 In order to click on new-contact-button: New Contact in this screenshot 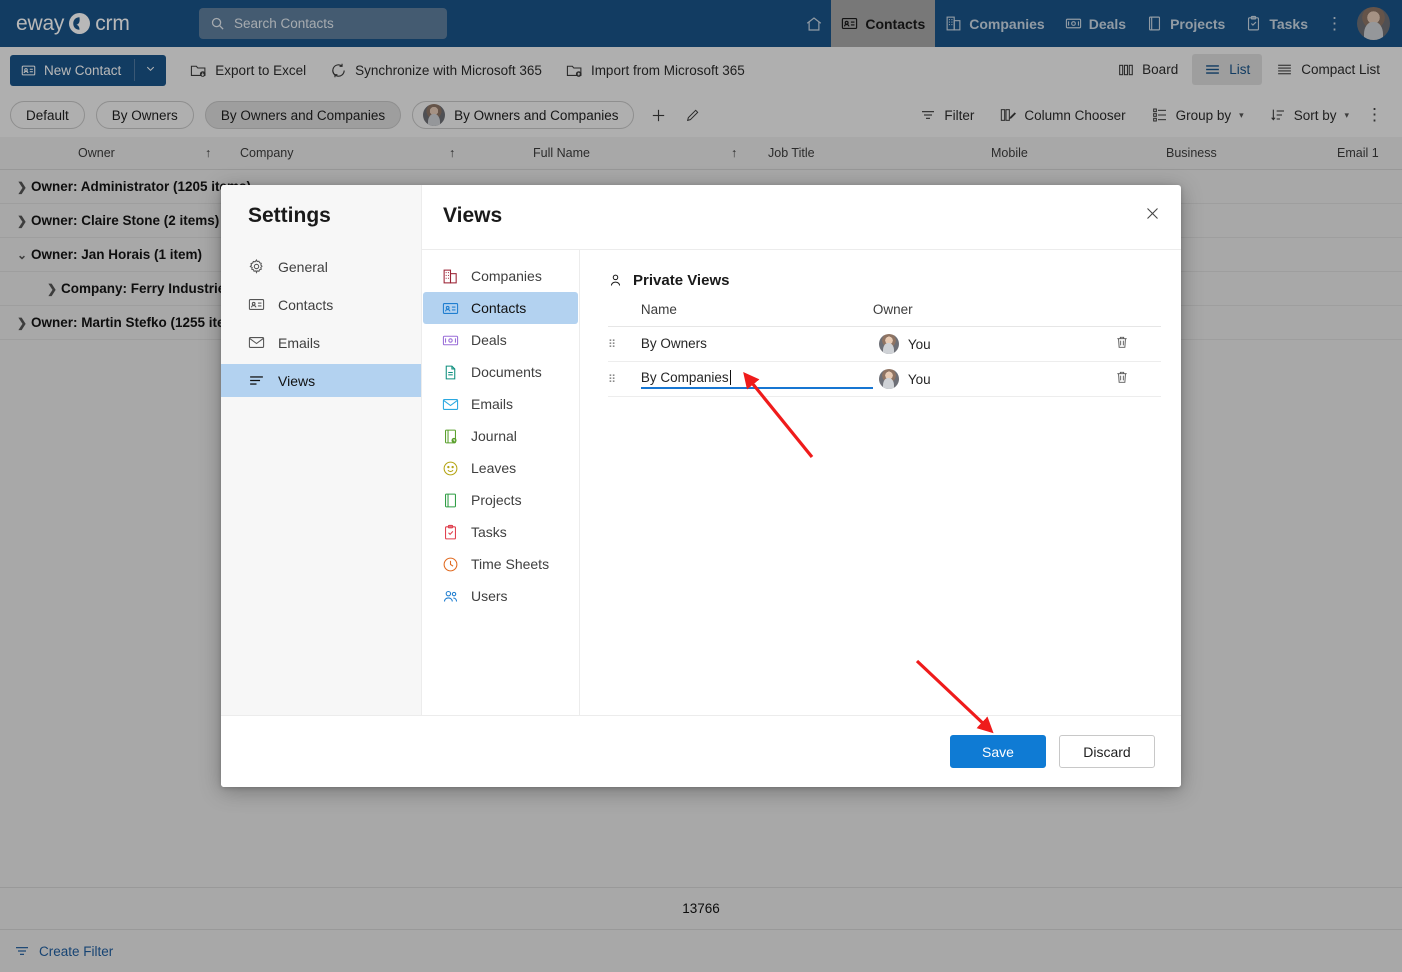, I will do `click(88, 70)`.